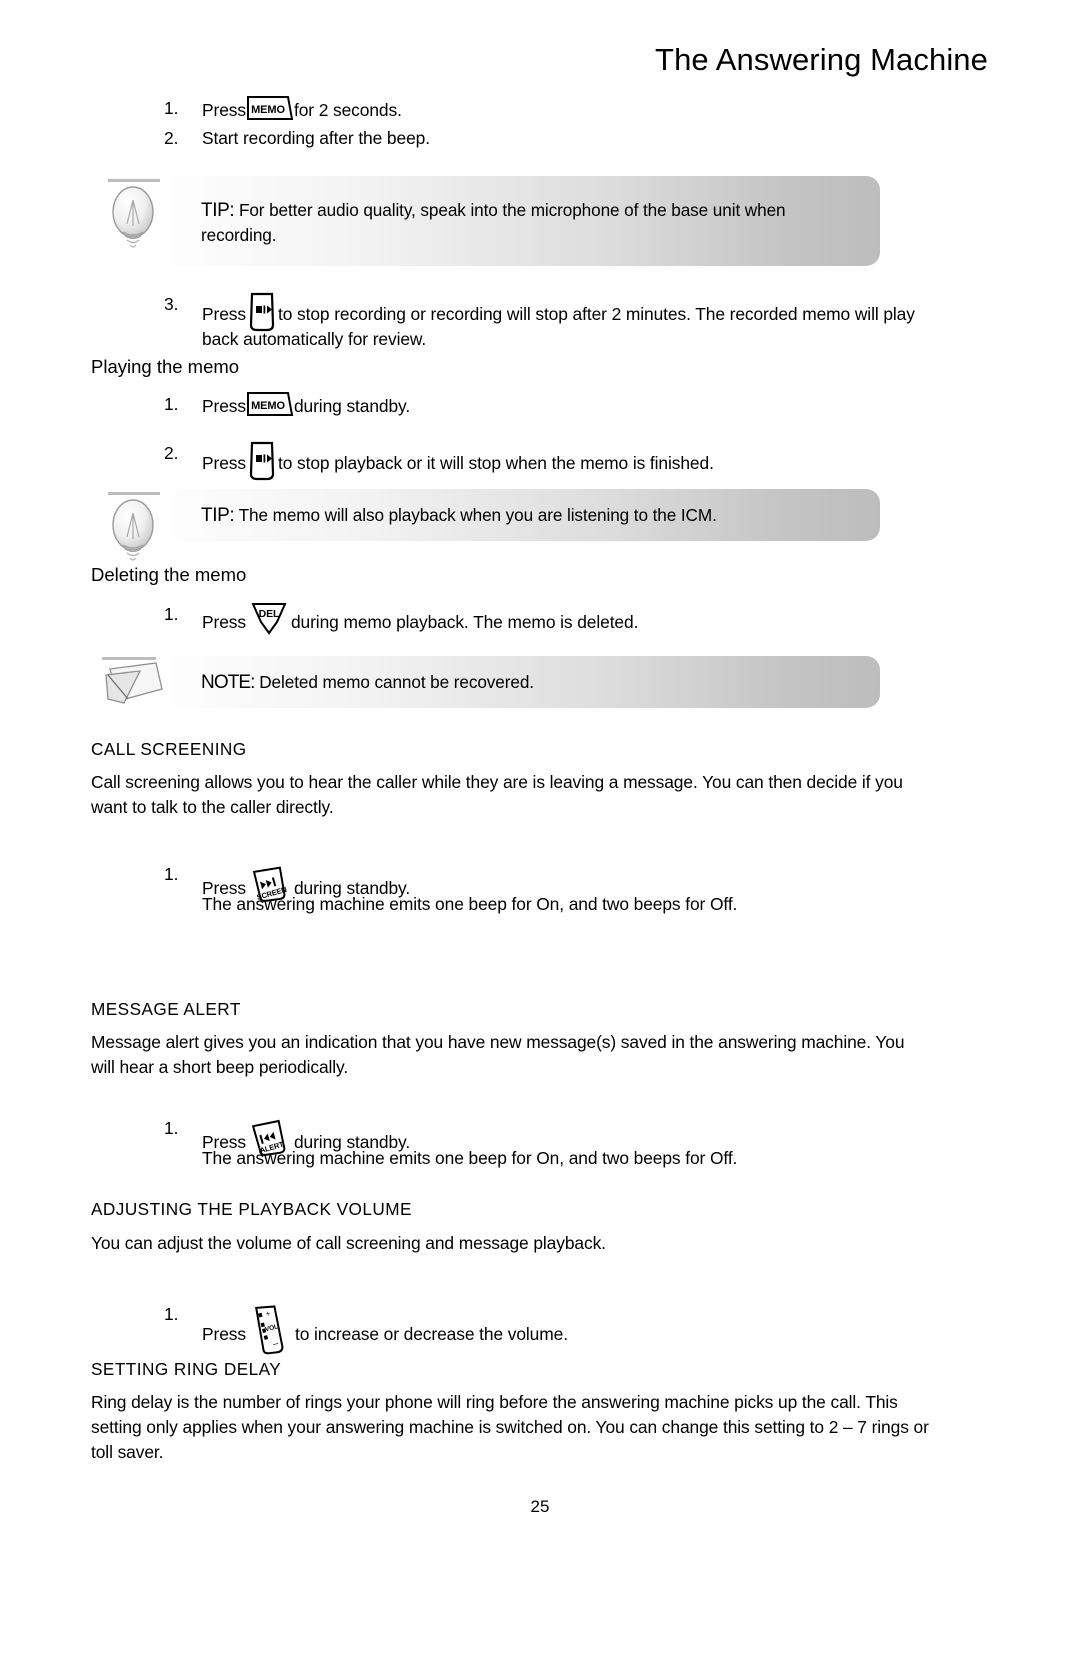 Image resolution: width=1080 pixels, height=1669 pixels. Describe the element at coordinates (396, 682) in the screenshot. I see `note-body: Deleted memo cannot be recovered.` at that location.